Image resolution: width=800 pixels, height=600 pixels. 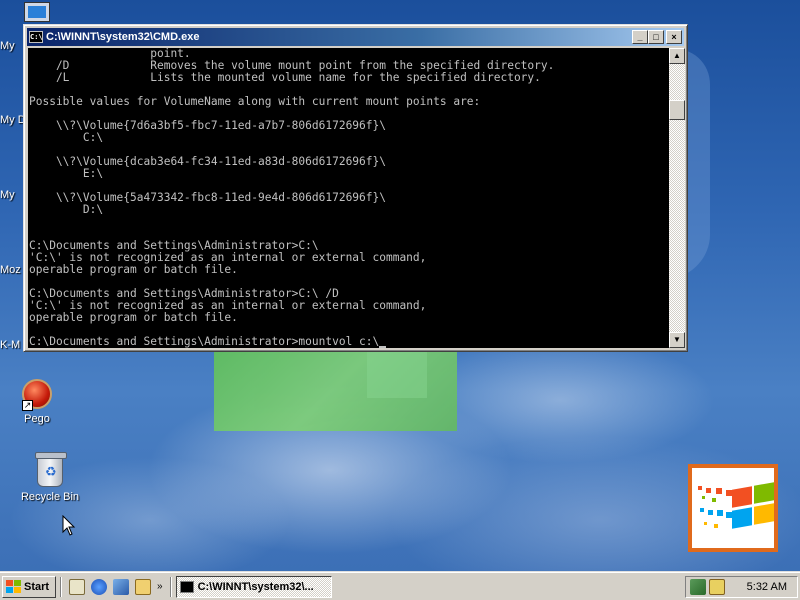 I want to click on outlook-express-icon, so click(x=121, y=586).